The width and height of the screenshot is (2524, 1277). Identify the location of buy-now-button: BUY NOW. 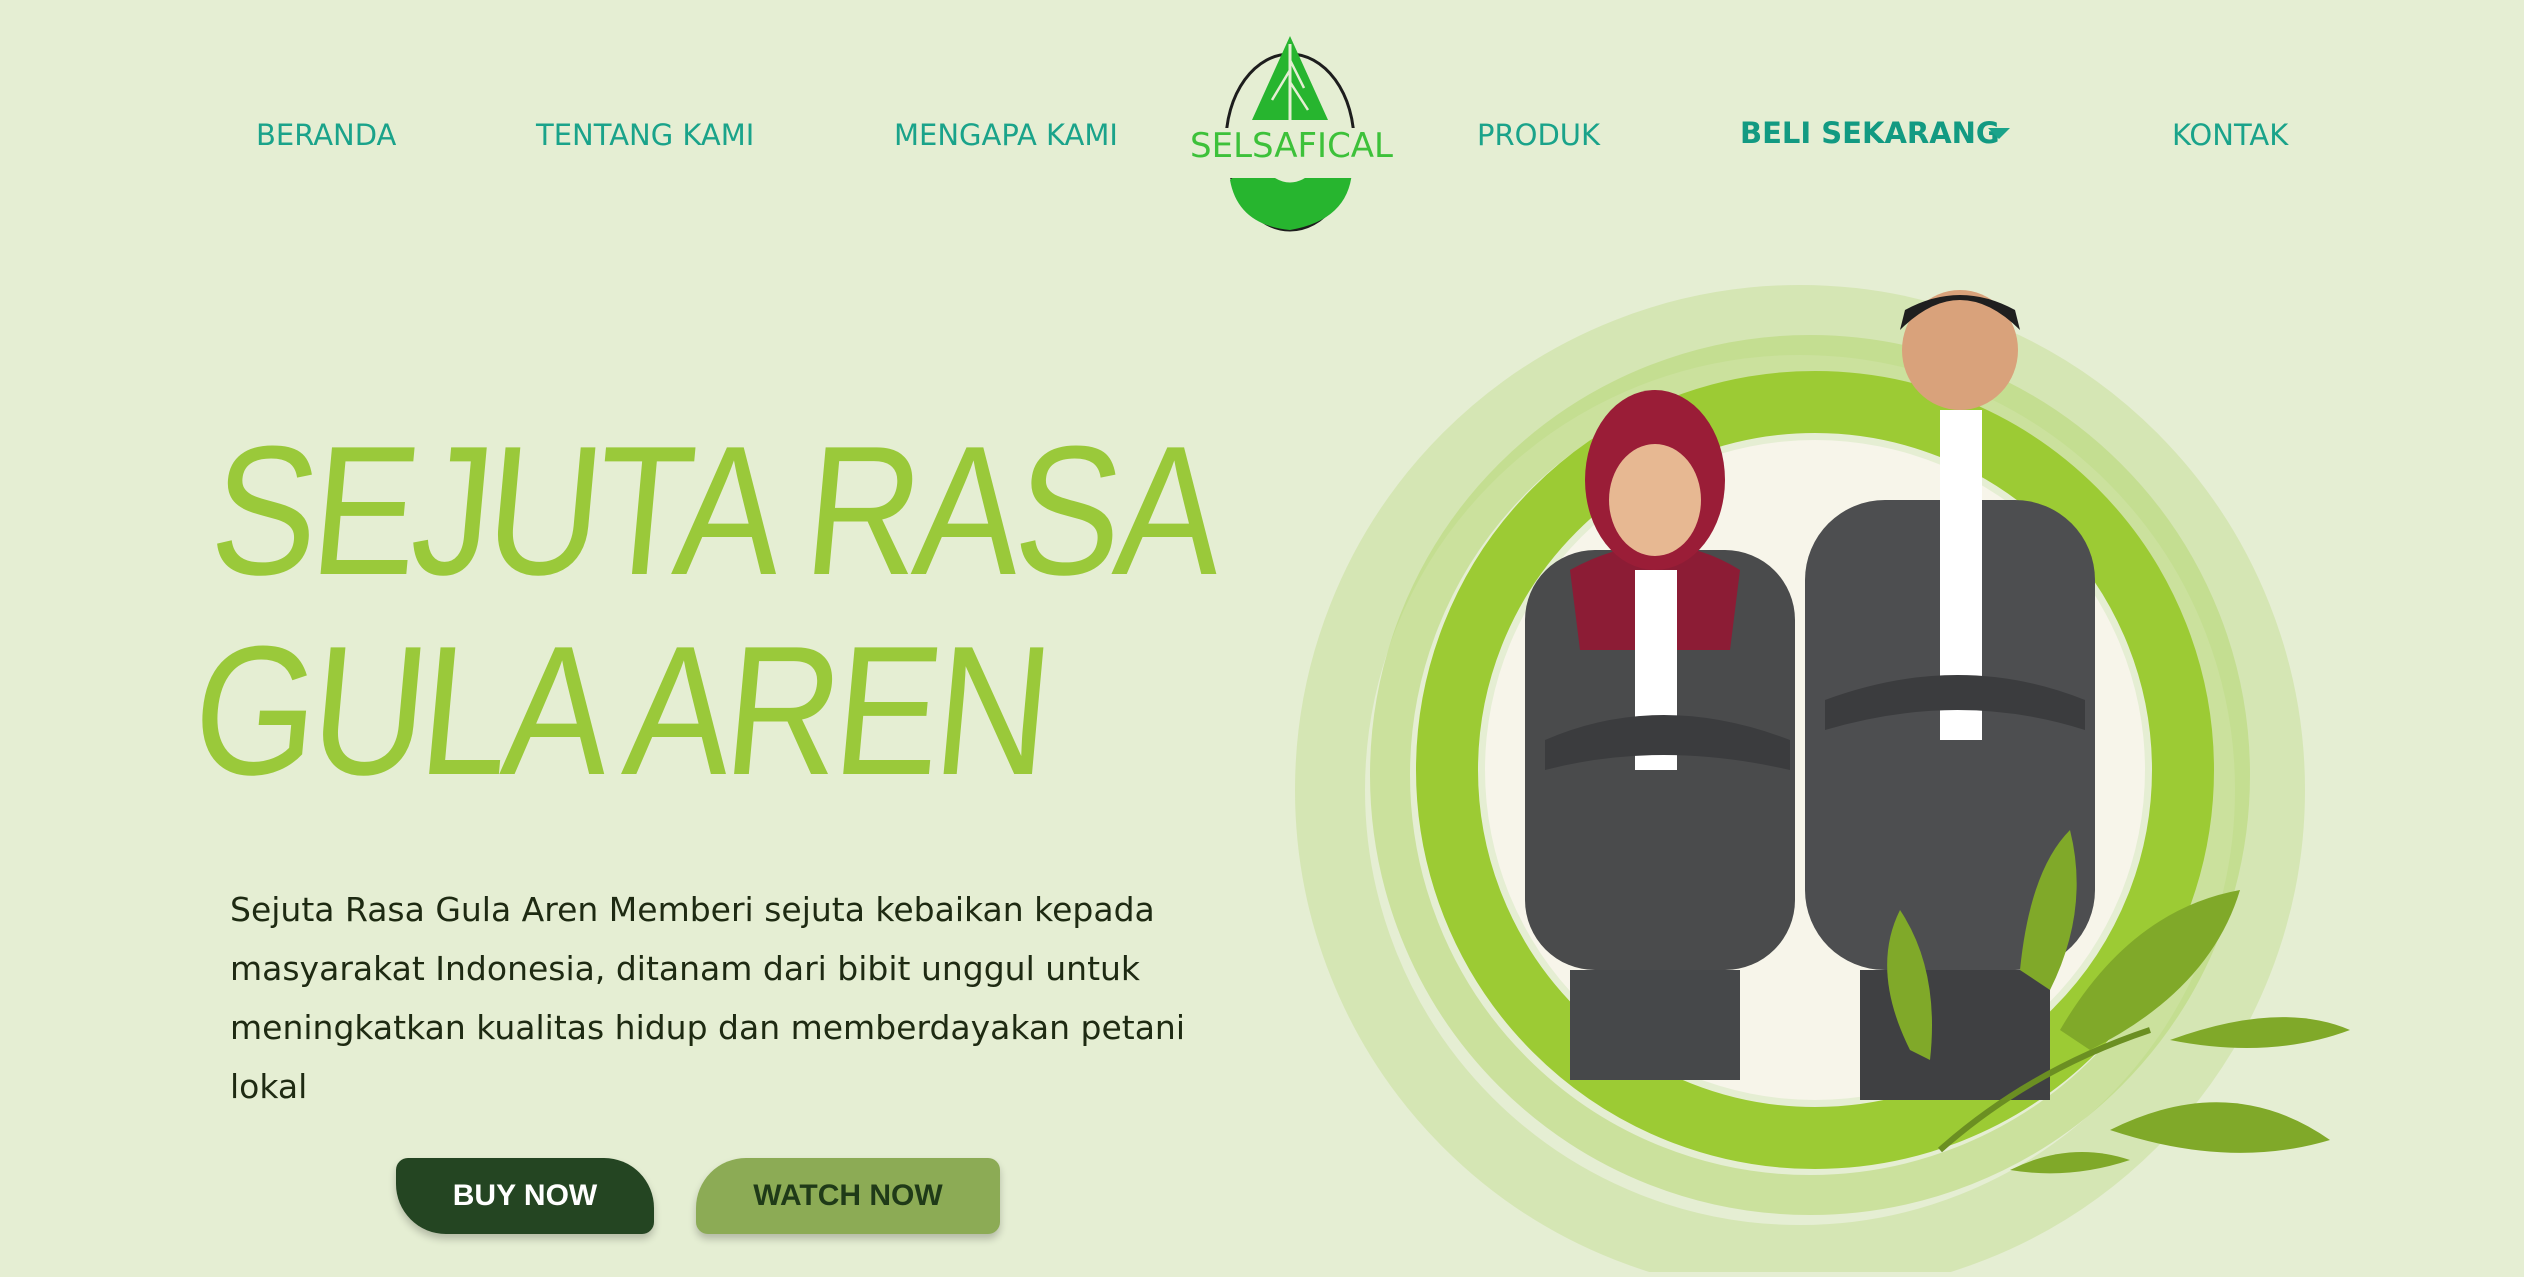
(525, 1196).